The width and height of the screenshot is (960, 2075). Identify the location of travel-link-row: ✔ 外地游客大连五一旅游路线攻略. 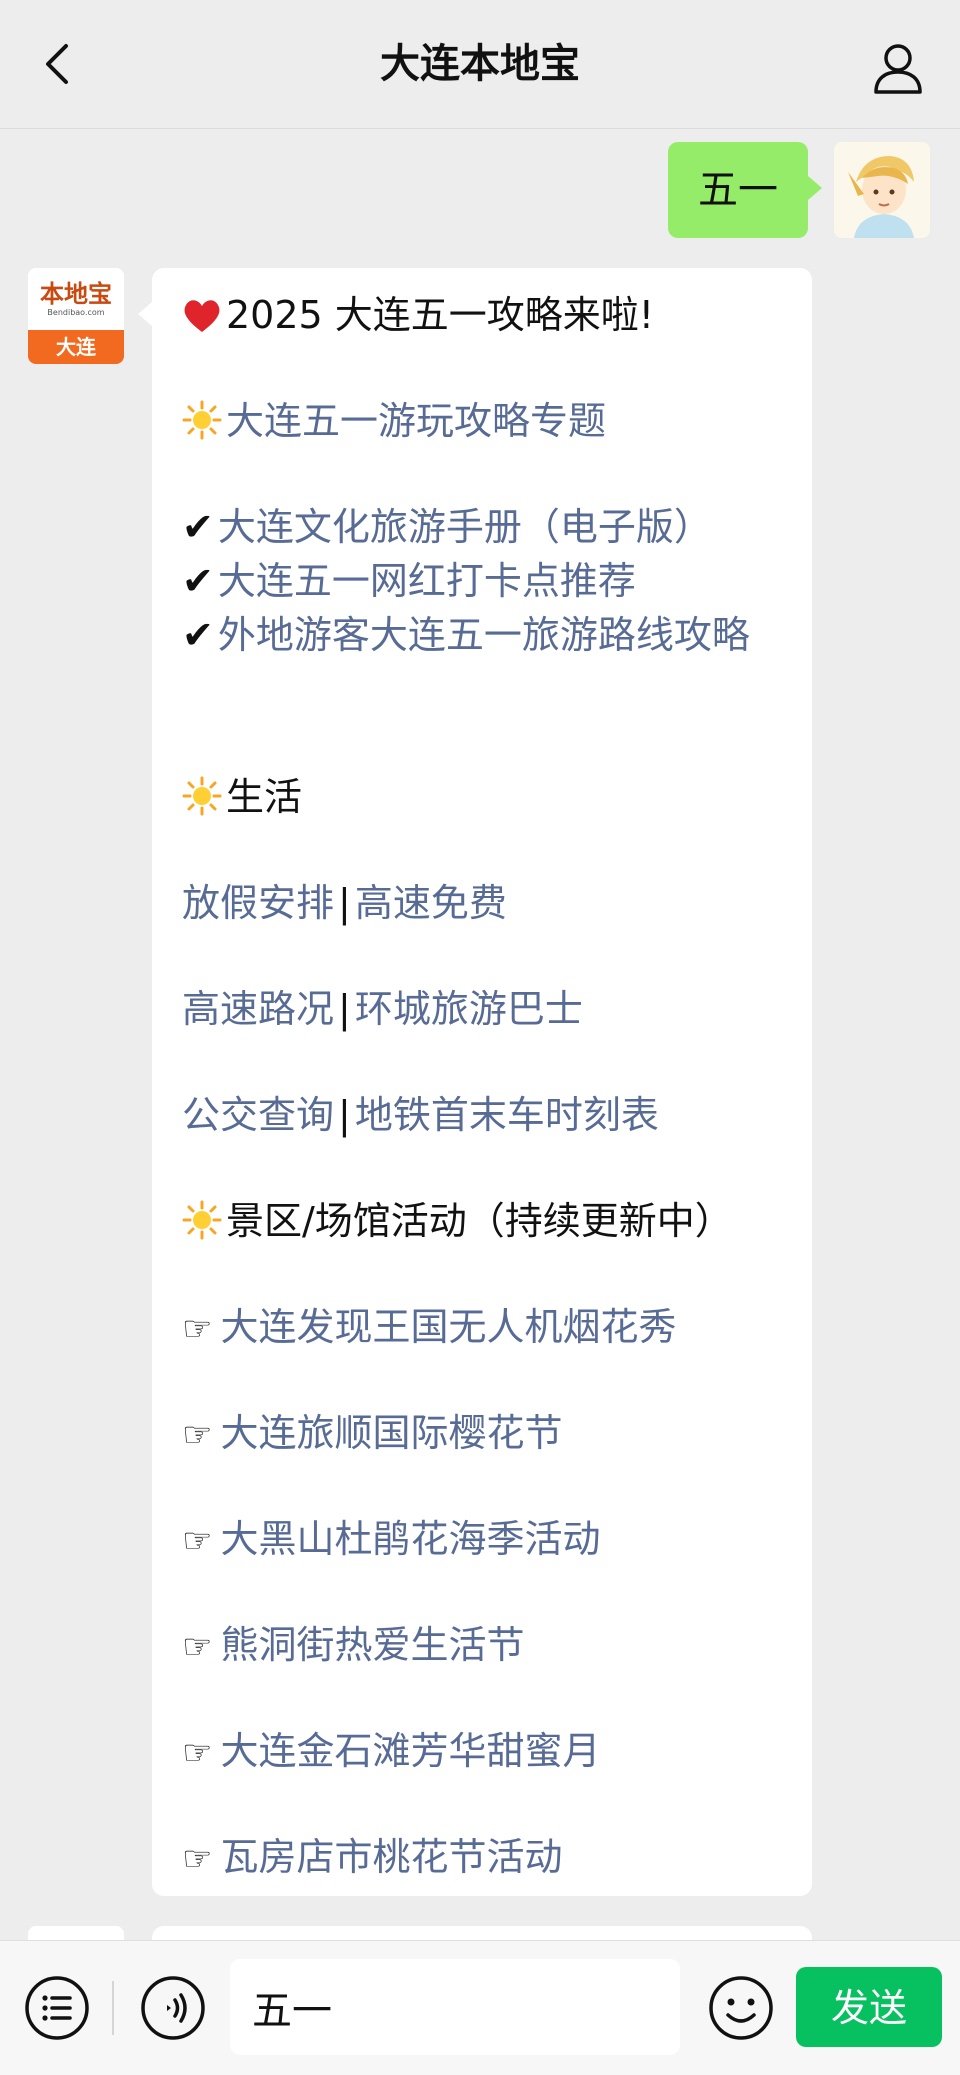
(492, 635).